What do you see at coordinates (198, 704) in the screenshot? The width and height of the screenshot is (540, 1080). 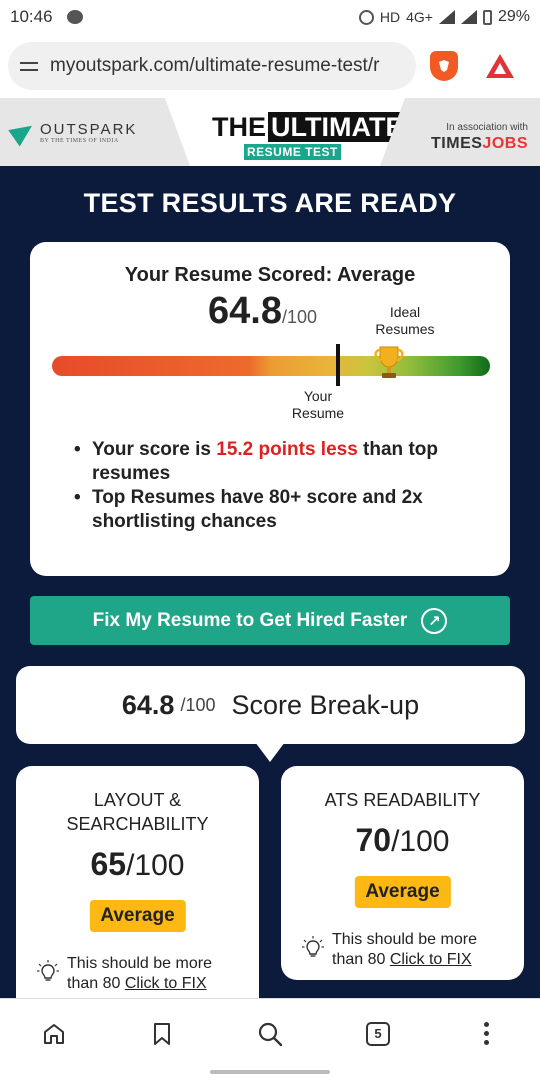 I see `breakup-max: /100` at bounding box center [198, 704].